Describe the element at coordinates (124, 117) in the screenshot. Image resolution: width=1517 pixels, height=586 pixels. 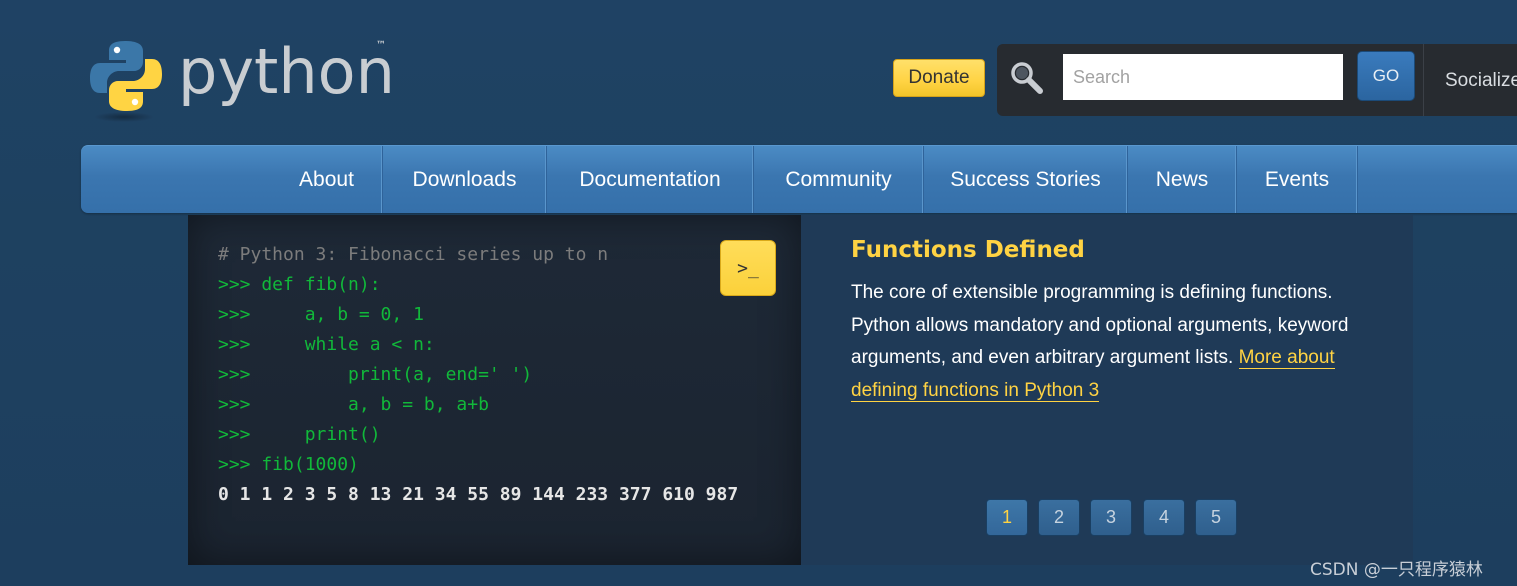
I see `logo-shadow` at that location.